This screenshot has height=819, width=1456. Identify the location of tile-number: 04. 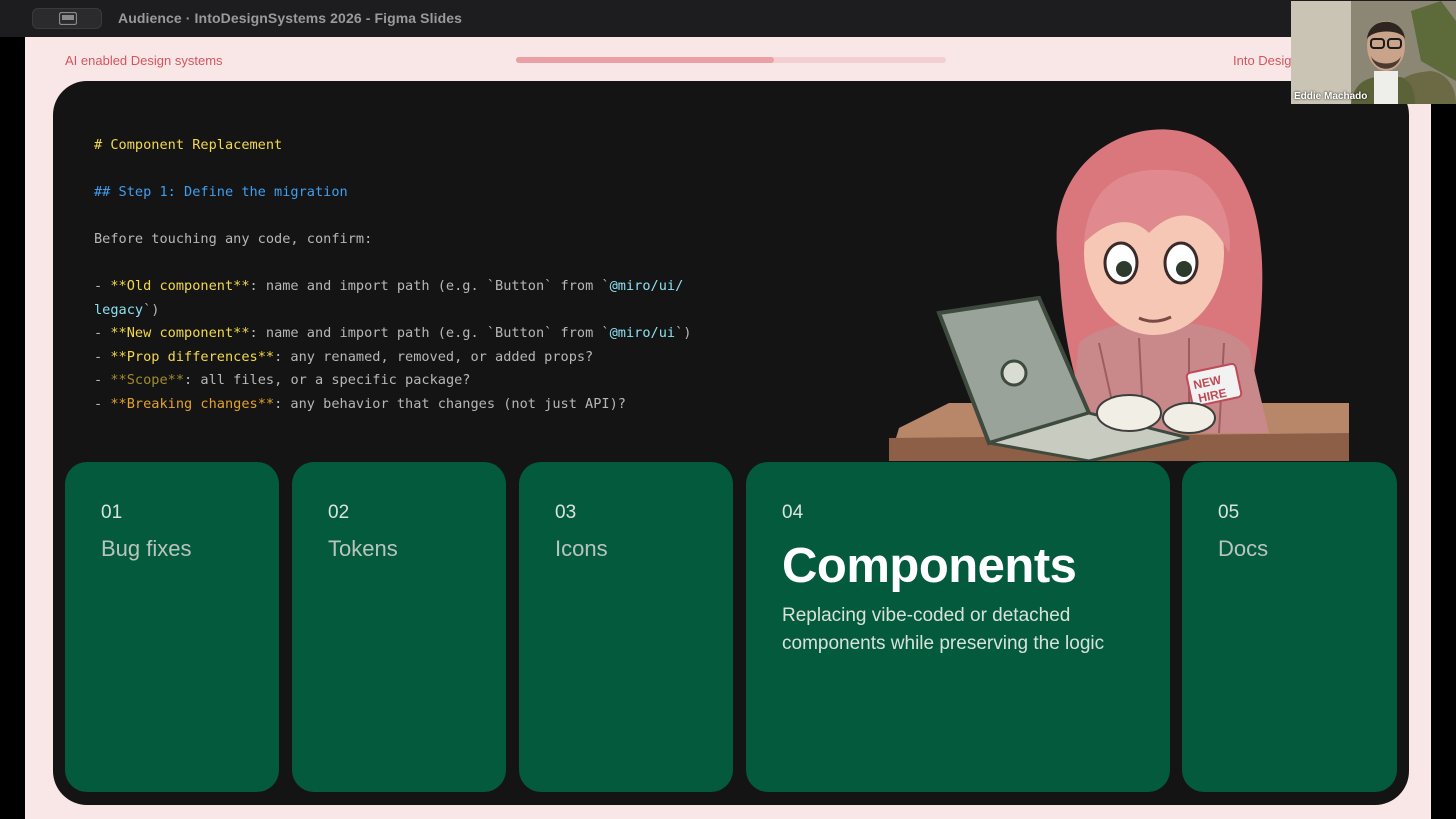
(793, 512).